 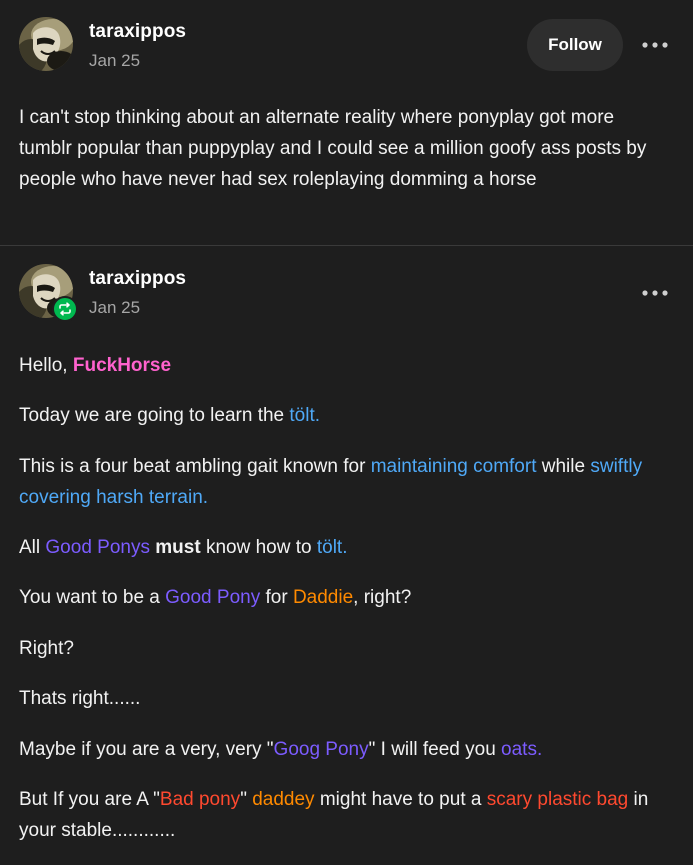 I want to click on colored-text: Good Ponys, so click(x=97, y=547).